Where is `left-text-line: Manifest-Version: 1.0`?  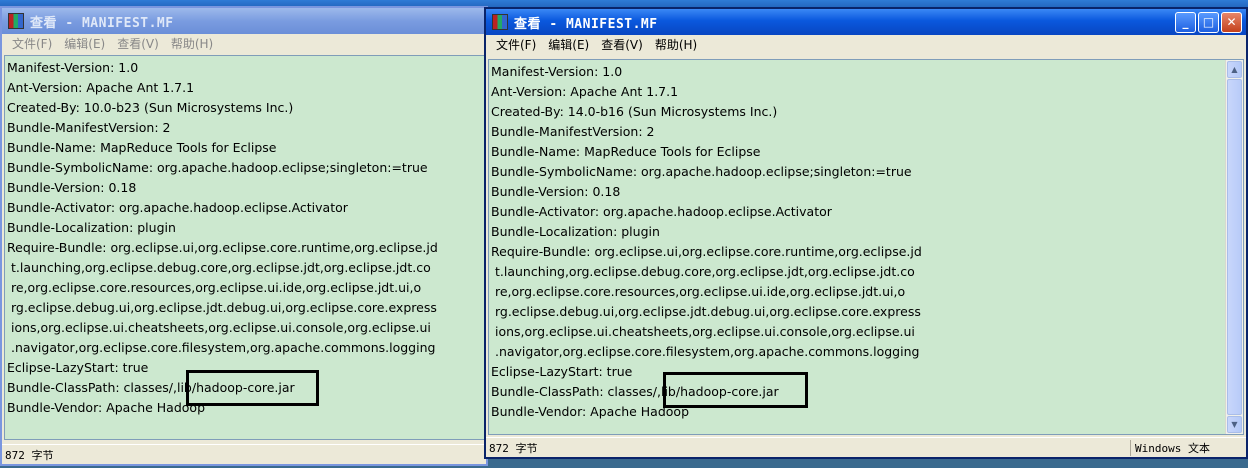 left-text-line: Manifest-Version: 1.0 is located at coordinates (73, 67).